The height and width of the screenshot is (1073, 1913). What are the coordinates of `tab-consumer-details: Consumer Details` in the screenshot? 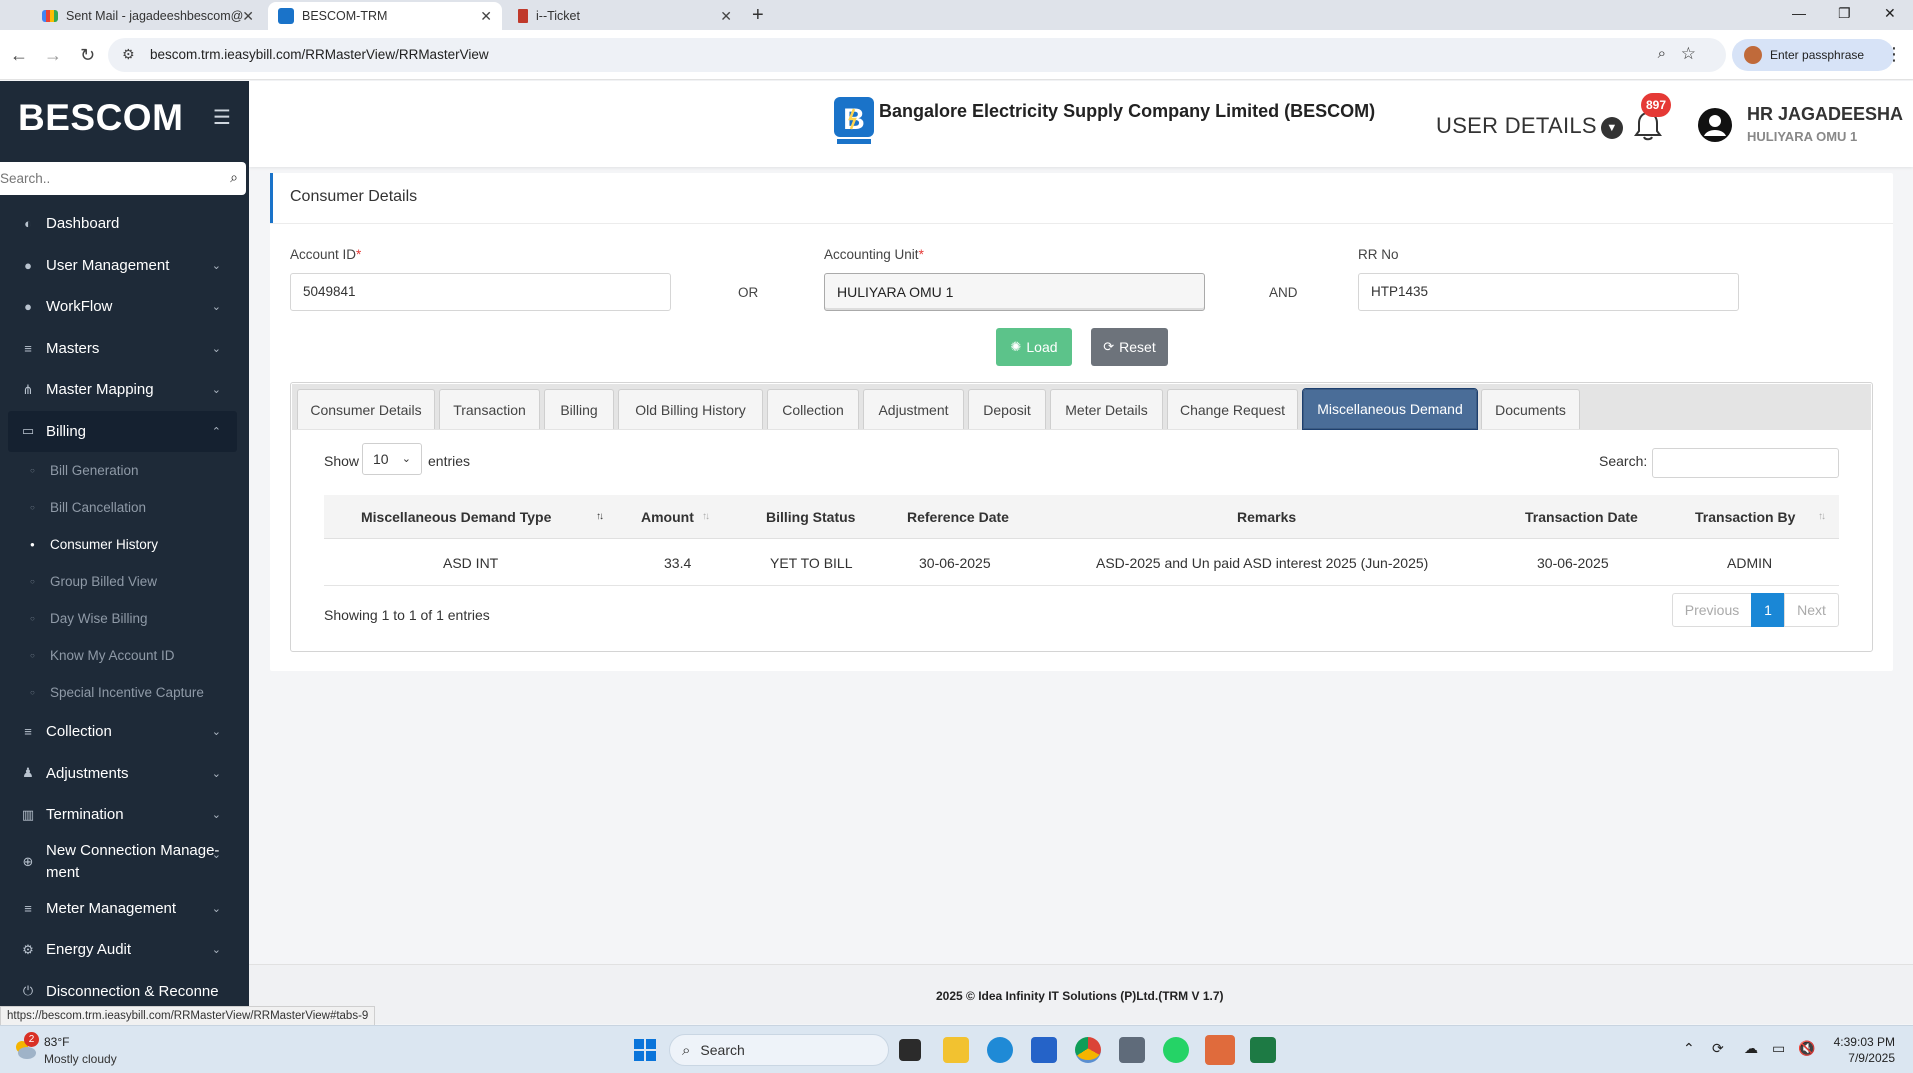 It's located at (366, 409).